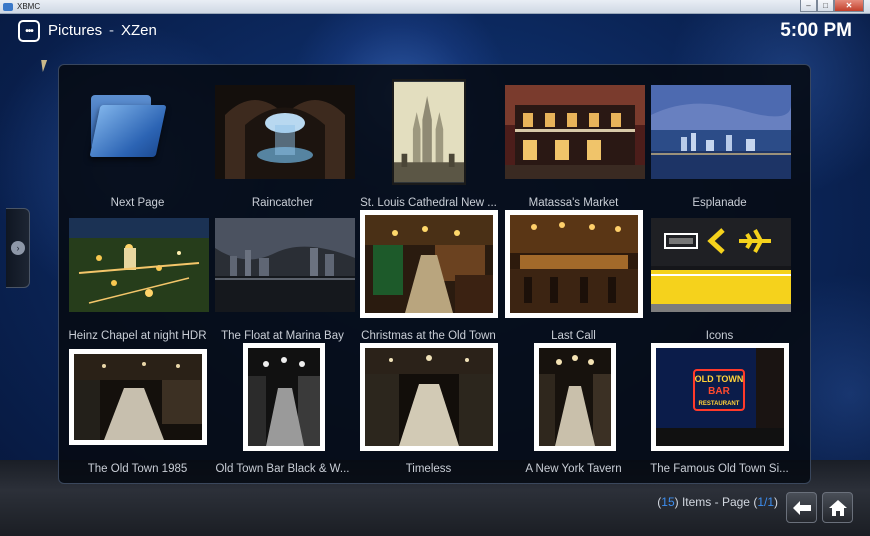  Describe the element at coordinates (127, 126) in the screenshot. I see `folder-icon` at that location.